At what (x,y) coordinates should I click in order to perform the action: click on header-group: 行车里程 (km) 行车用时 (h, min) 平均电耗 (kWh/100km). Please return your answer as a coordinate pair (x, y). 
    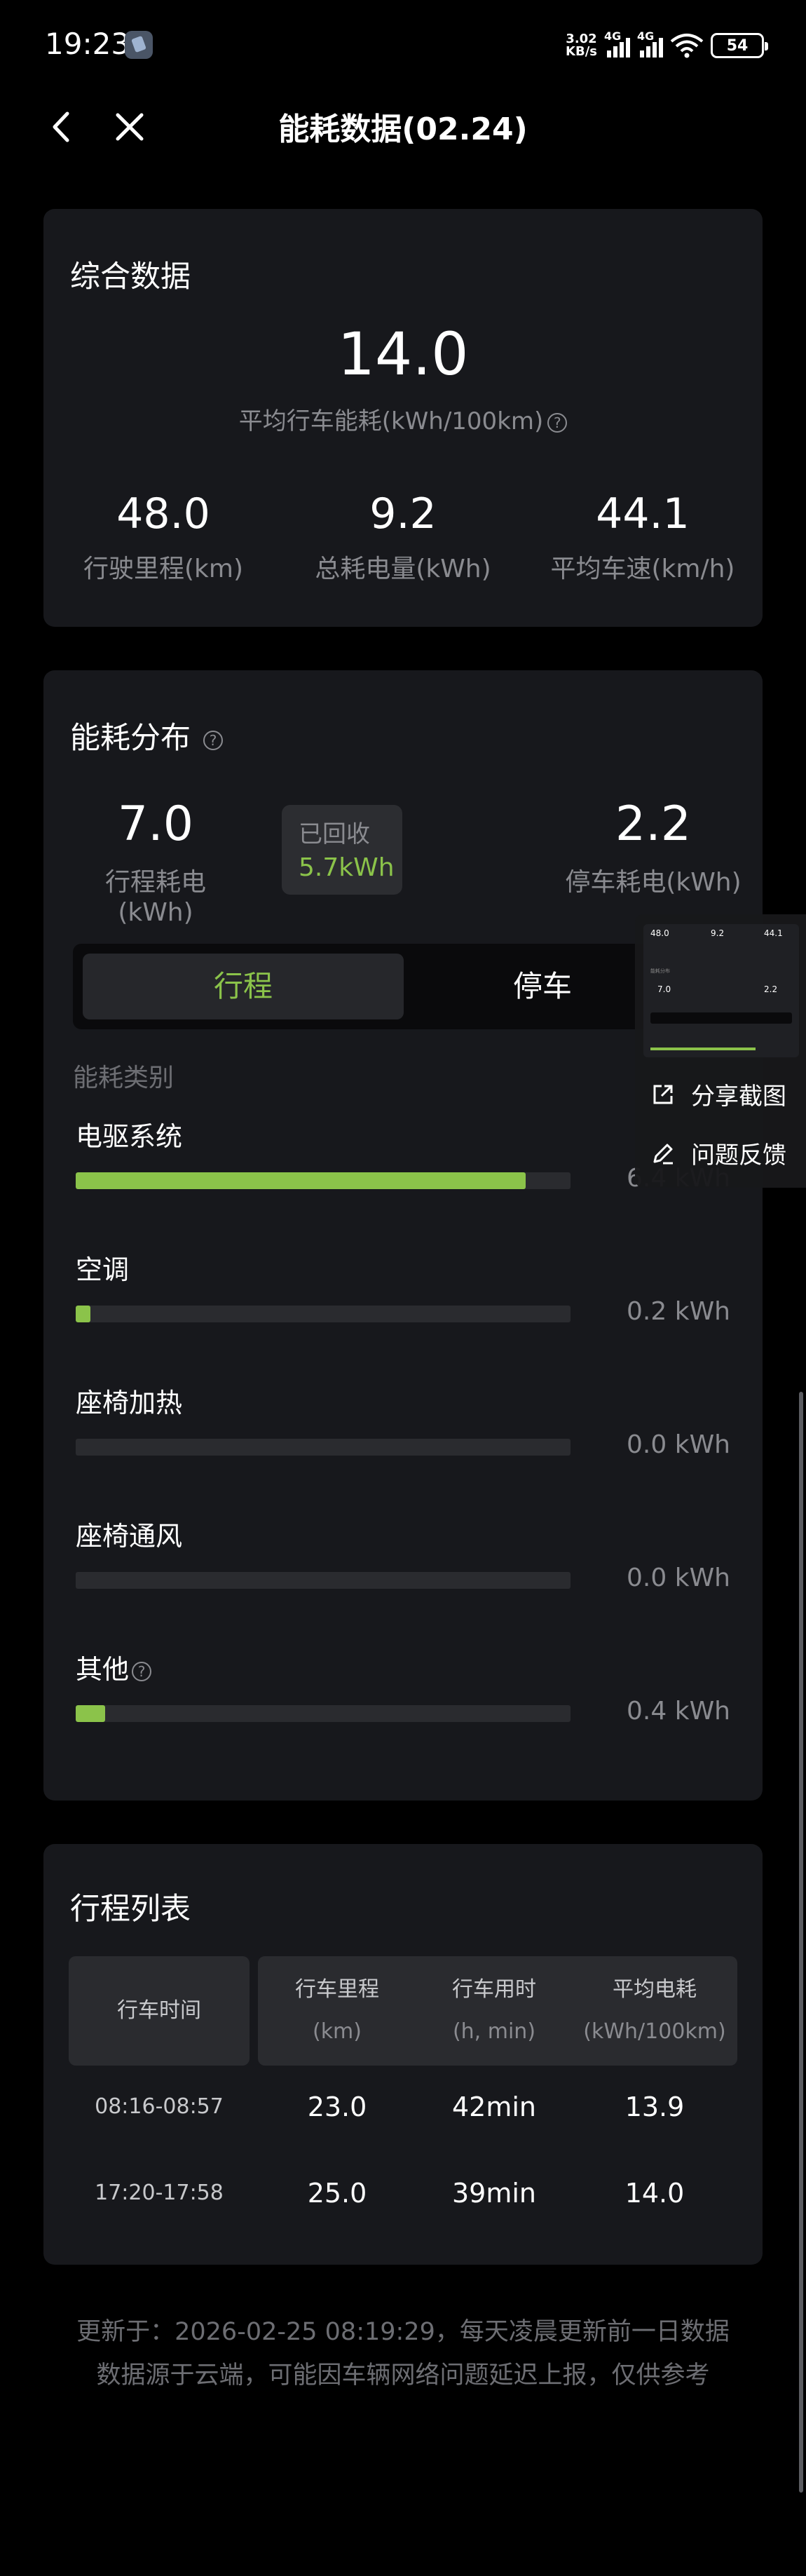
    Looking at the image, I should click on (497, 2011).